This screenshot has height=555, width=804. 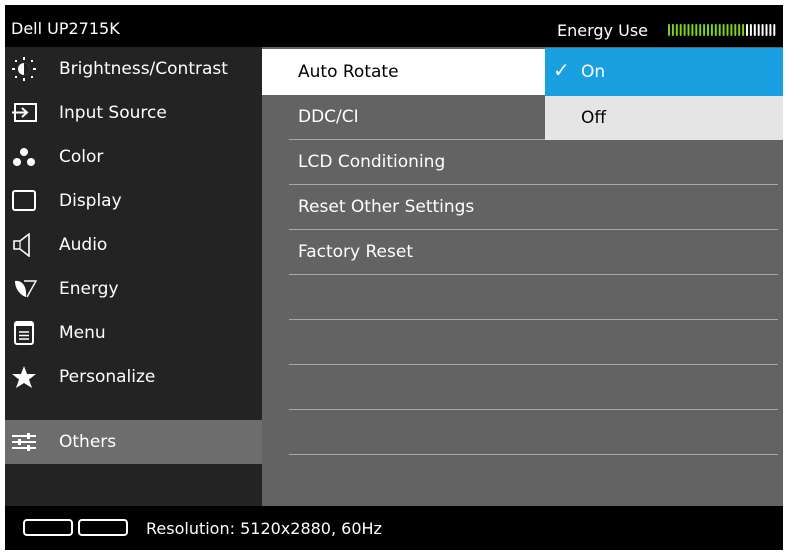 I want to click on status-bar: Resolution: 5120x2880, 60Hz, so click(x=394, y=528).